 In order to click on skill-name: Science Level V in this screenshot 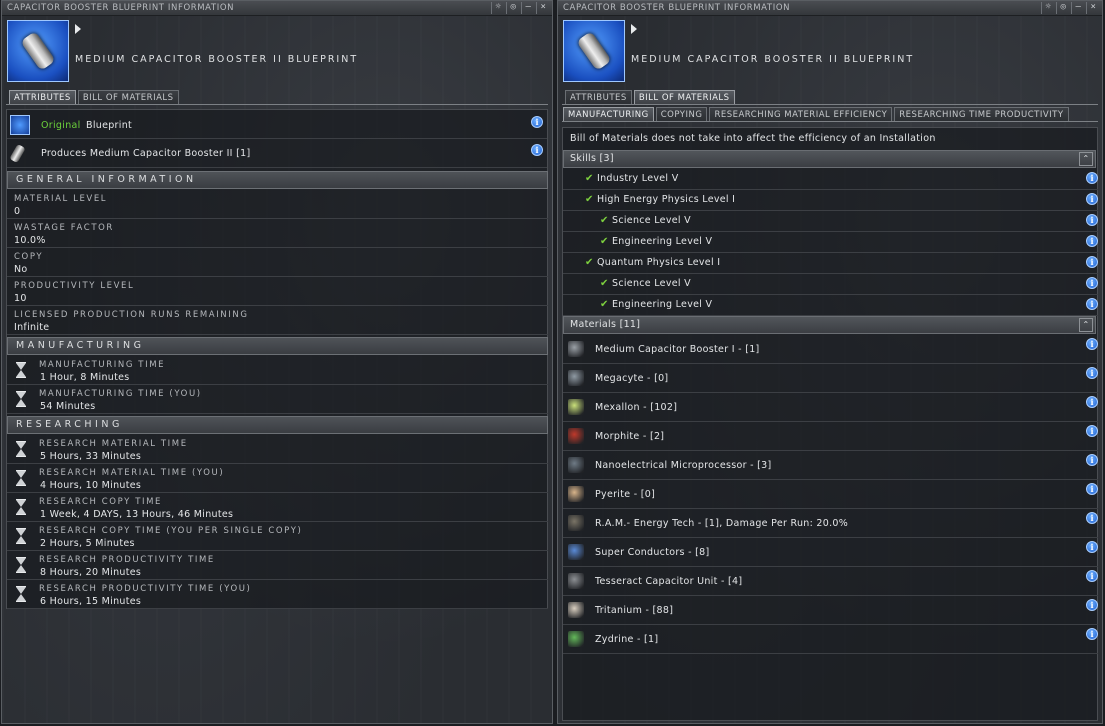, I will do `click(651, 283)`.